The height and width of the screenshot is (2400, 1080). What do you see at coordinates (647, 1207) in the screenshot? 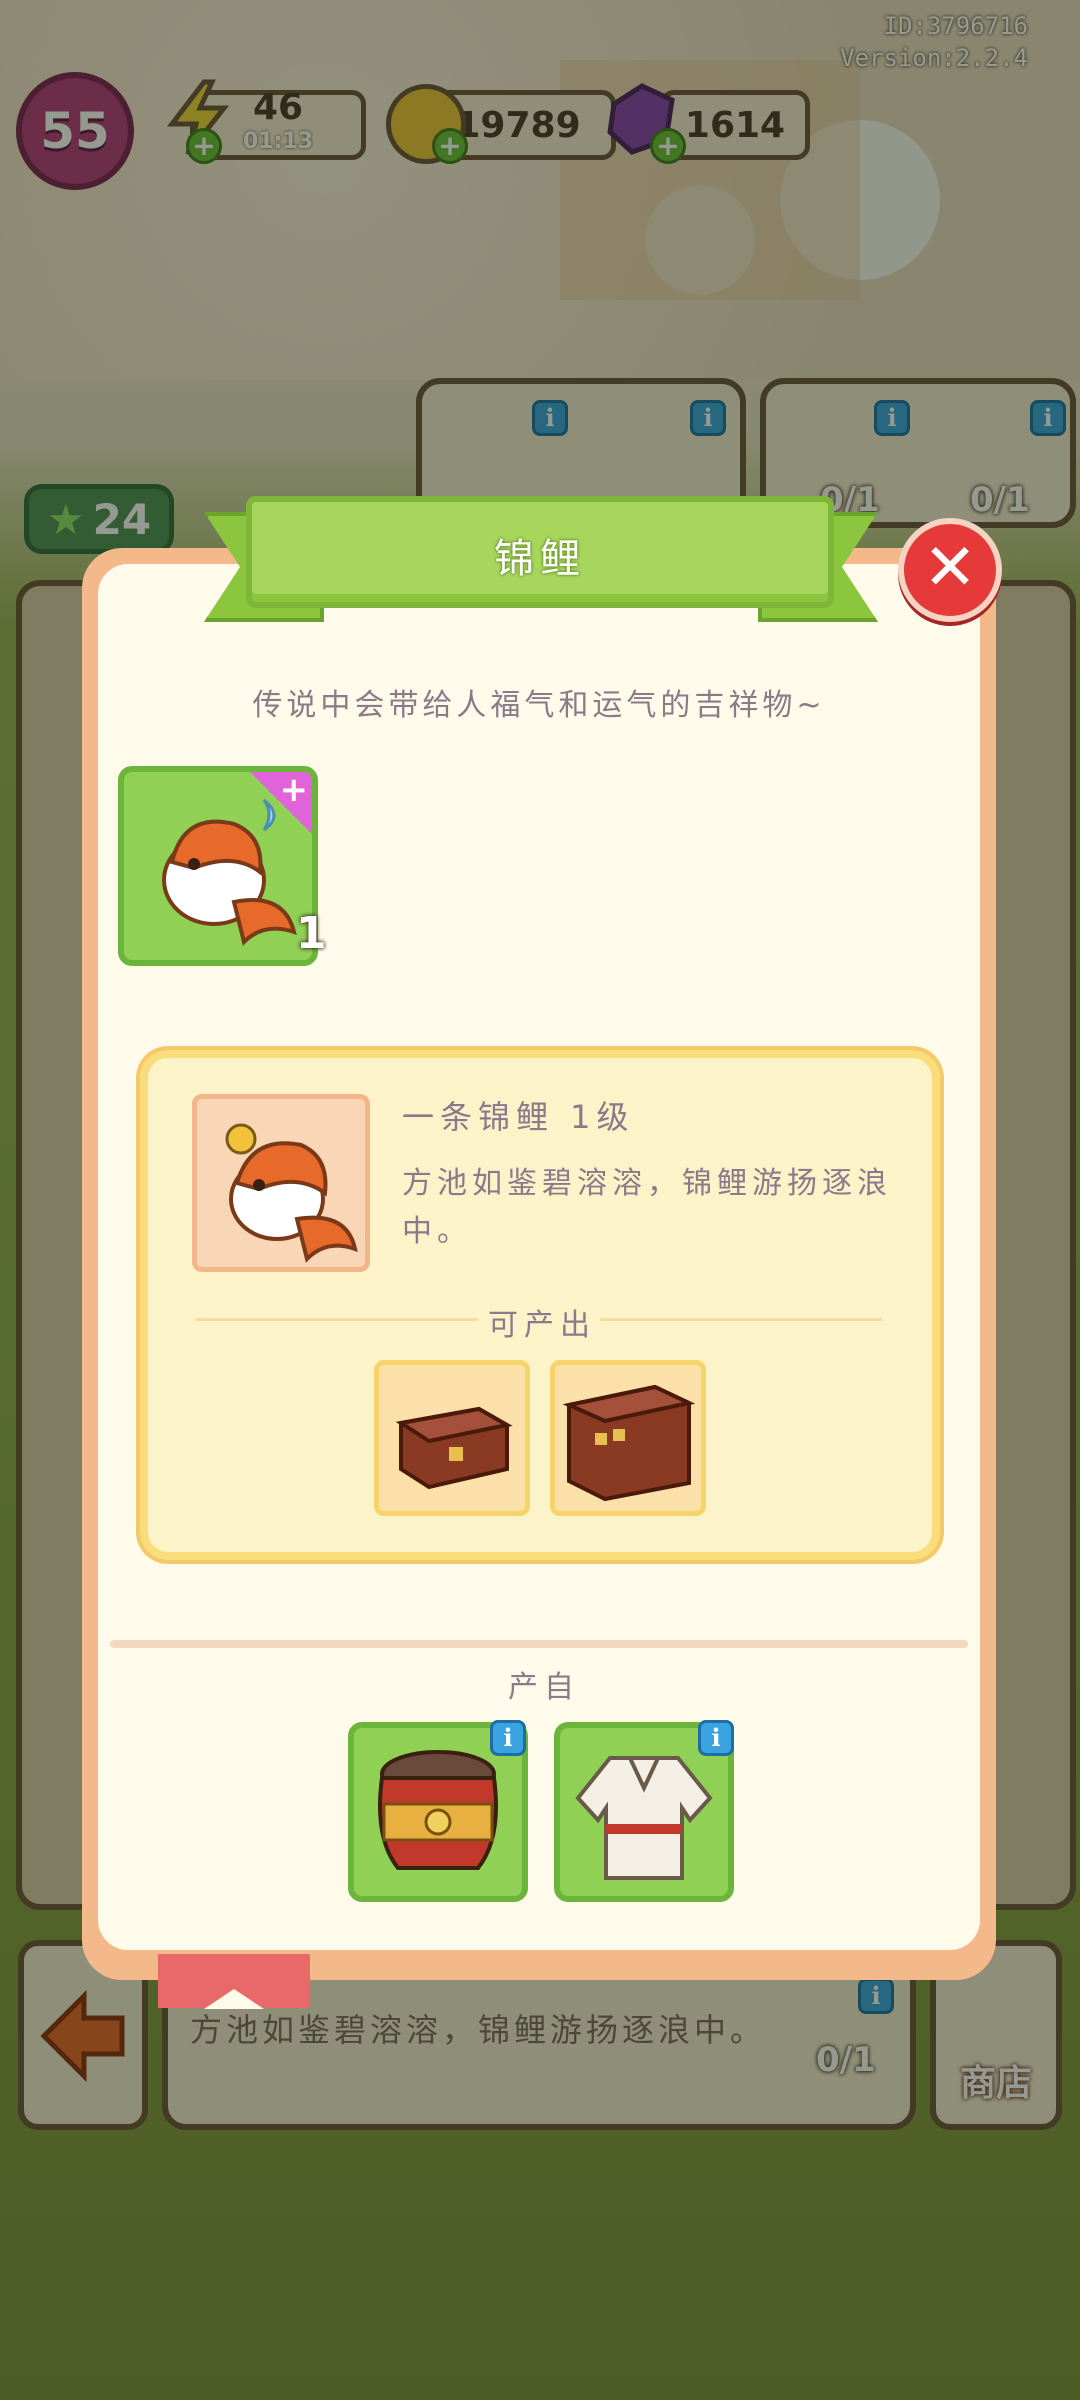
I see `detail-item-description: 方池如鉴碧溶溶，锦鲤游扬逐浪中。` at bounding box center [647, 1207].